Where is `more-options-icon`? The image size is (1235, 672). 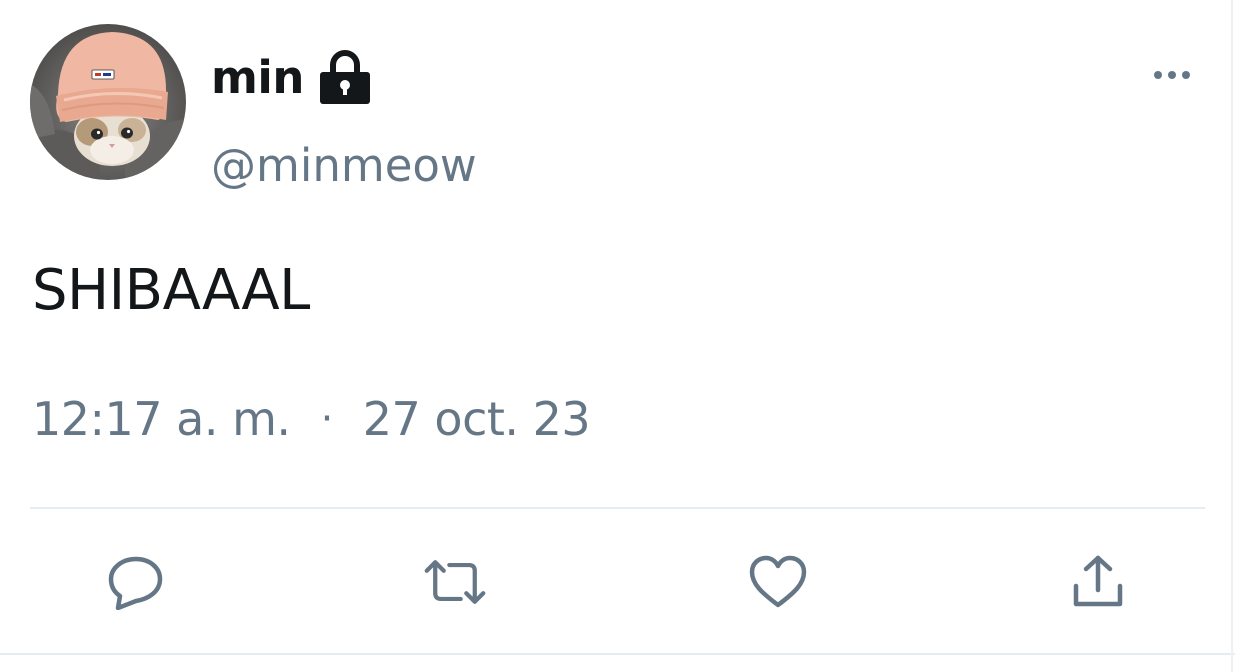 more-options-icon is located at coordinates (1172, 75).